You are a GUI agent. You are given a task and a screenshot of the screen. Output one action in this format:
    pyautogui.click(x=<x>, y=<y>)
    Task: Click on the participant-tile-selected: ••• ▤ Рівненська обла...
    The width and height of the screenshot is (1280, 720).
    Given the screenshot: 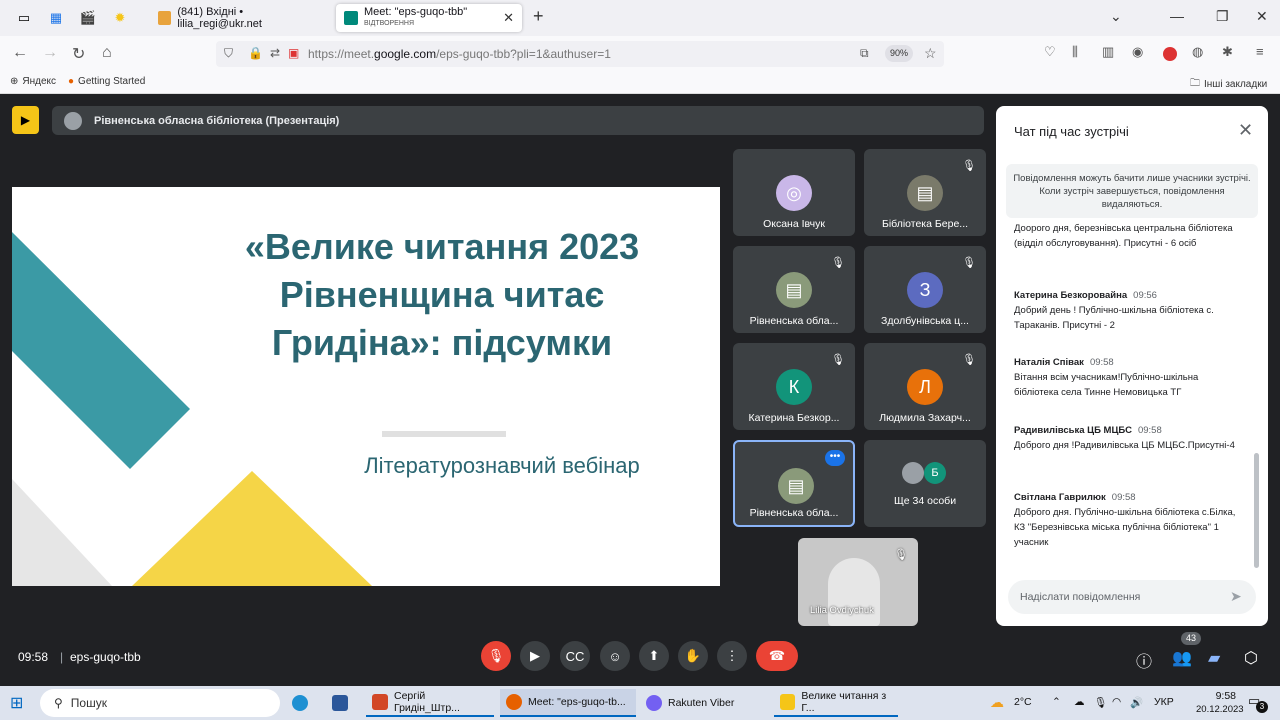 What is the action you would take?
    pyautogui.click(x=794, y=483)
    